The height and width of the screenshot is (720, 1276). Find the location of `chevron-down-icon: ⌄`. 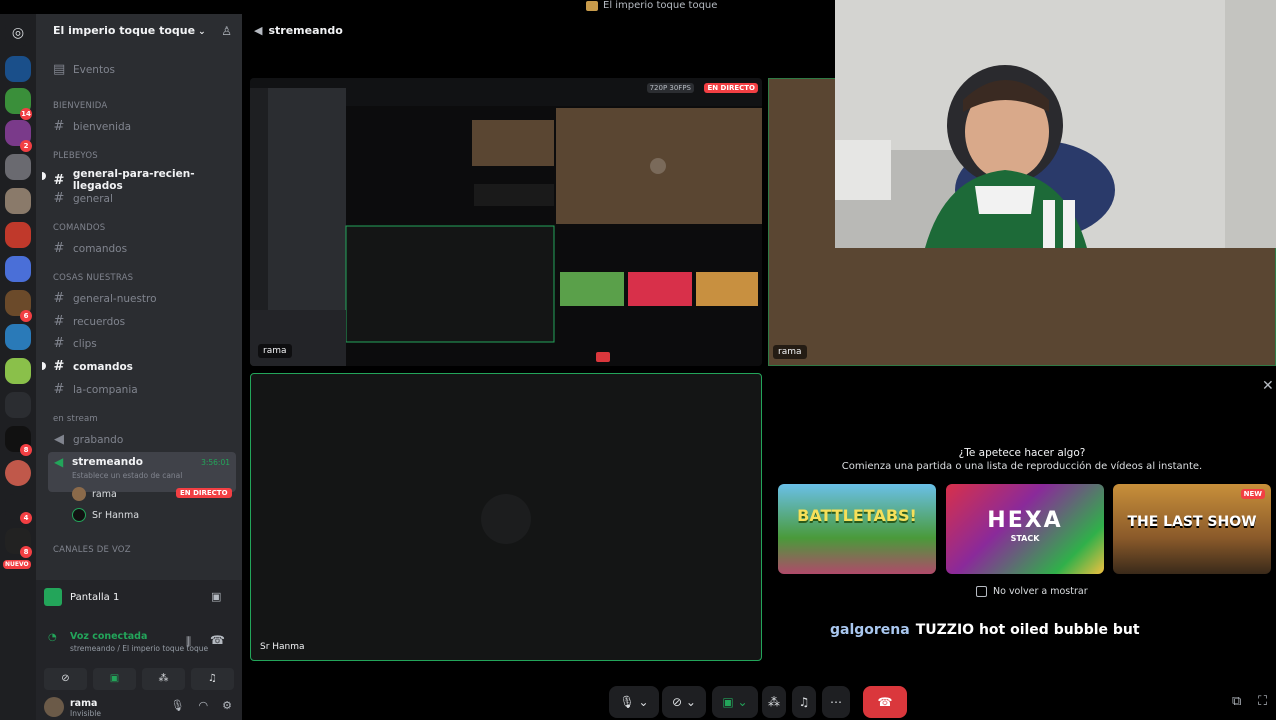

chevron-down-icon: ⌄ is located at coordinates (202, 32).